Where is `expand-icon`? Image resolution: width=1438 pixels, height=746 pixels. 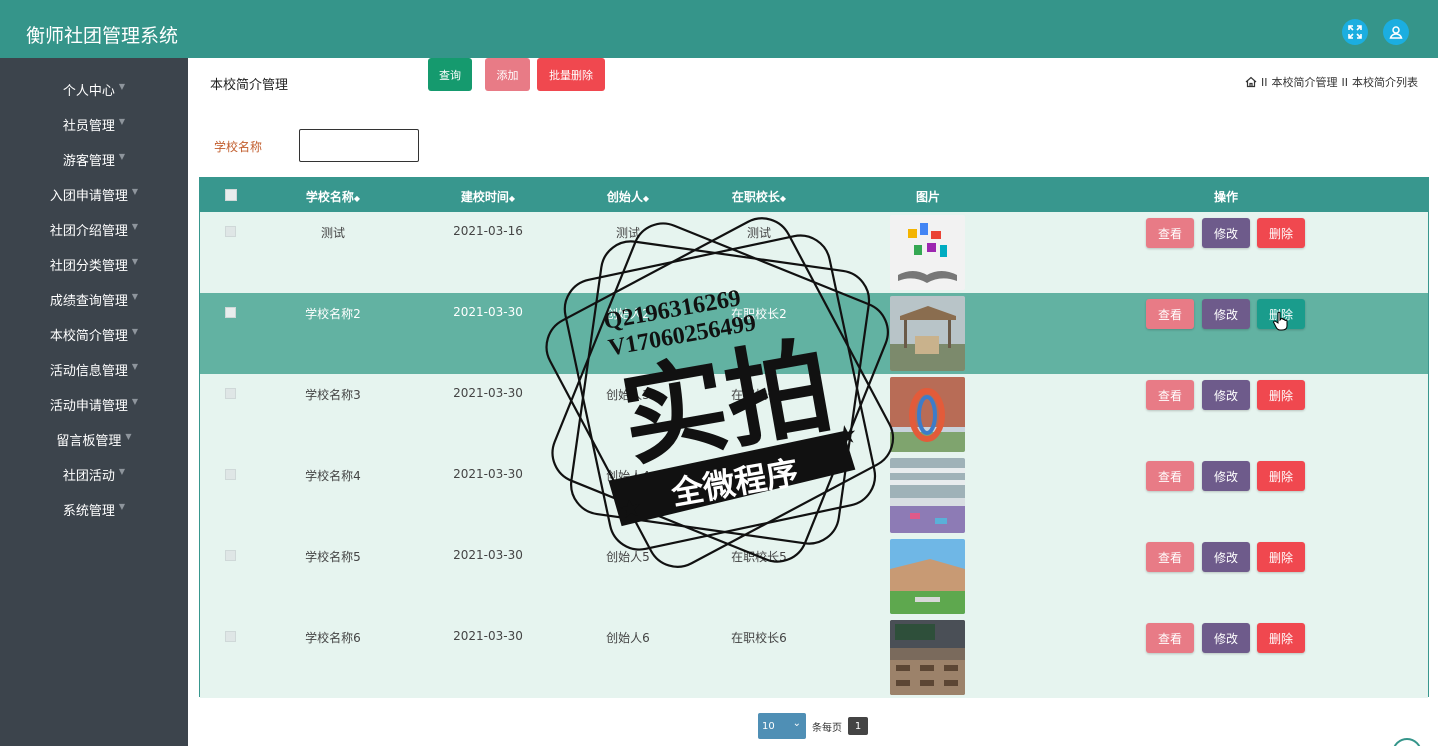
expand-icon is located at coordinates (1355, 32).